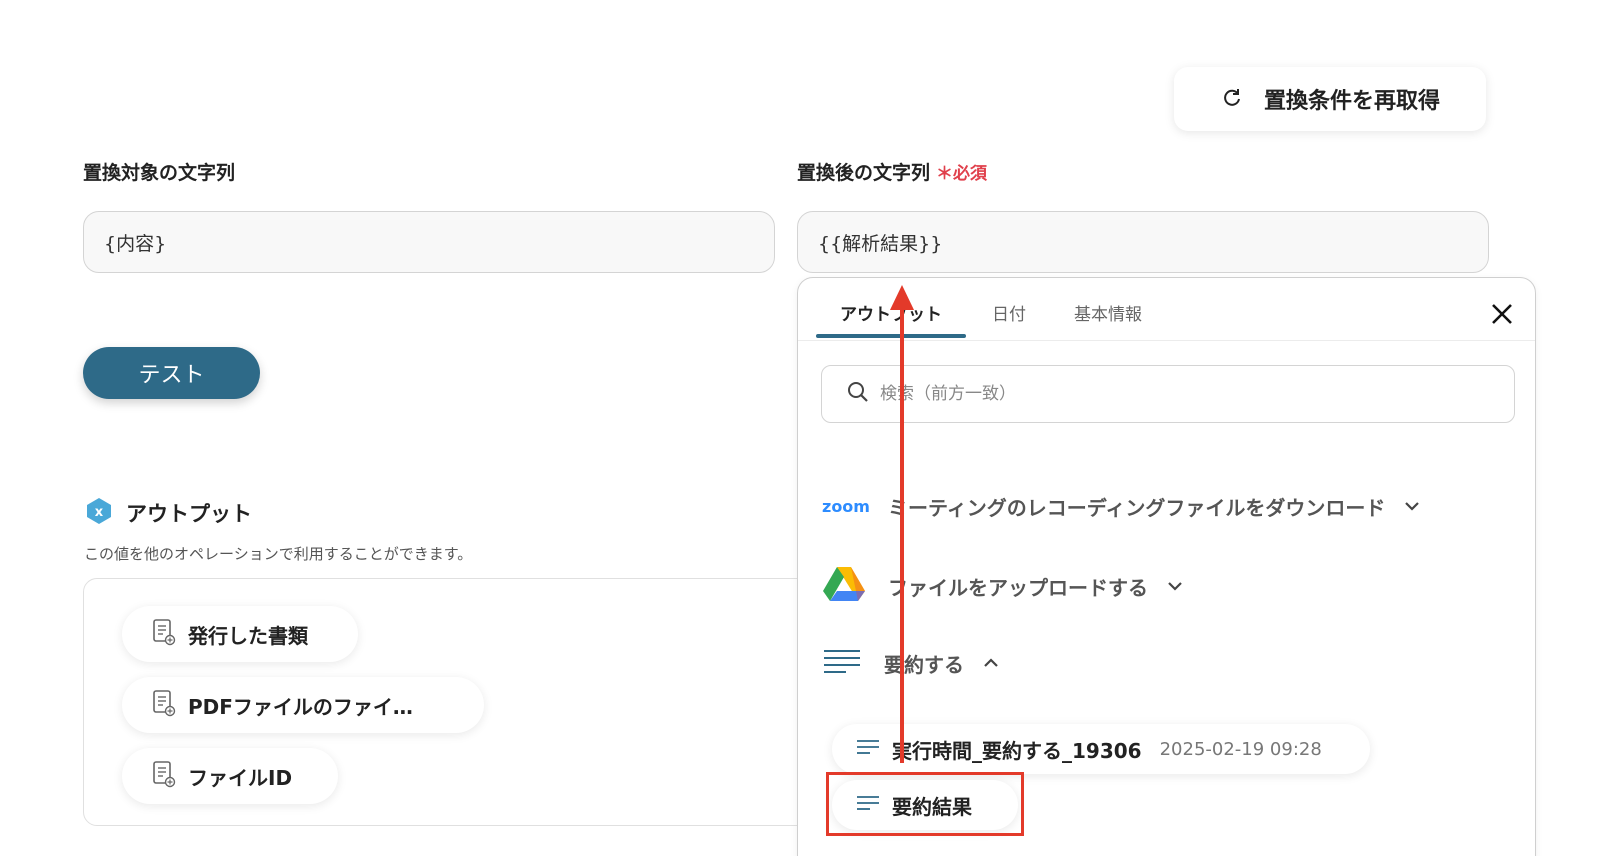 The image size is (1600, 856). What do you see at coordinates (891, 312) in the screenshot?
I see `tab-output: アウトプット` at bounding box center [891, 312].